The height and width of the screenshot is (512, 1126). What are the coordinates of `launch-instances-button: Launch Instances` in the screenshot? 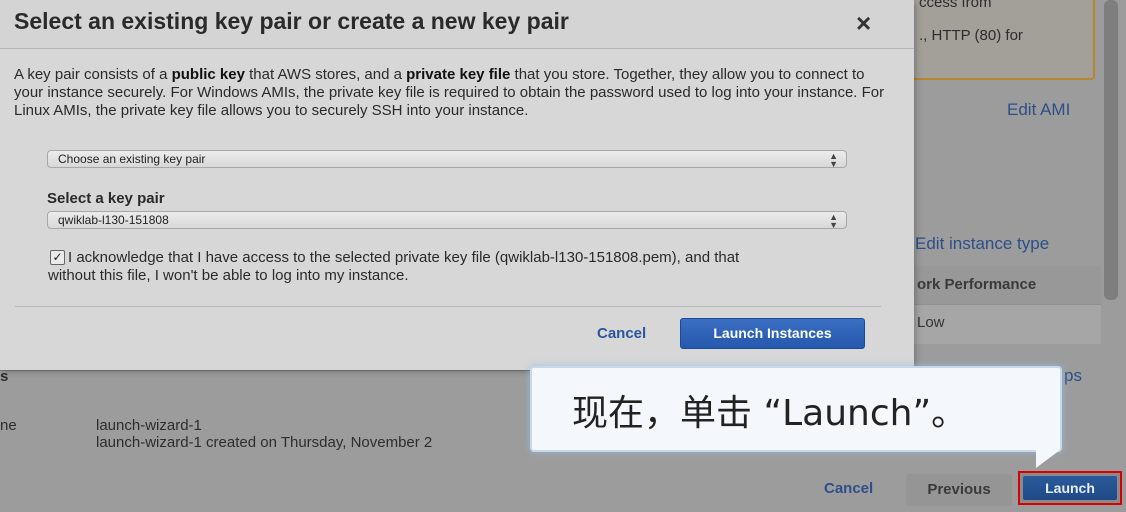 It's located at (772, 333).